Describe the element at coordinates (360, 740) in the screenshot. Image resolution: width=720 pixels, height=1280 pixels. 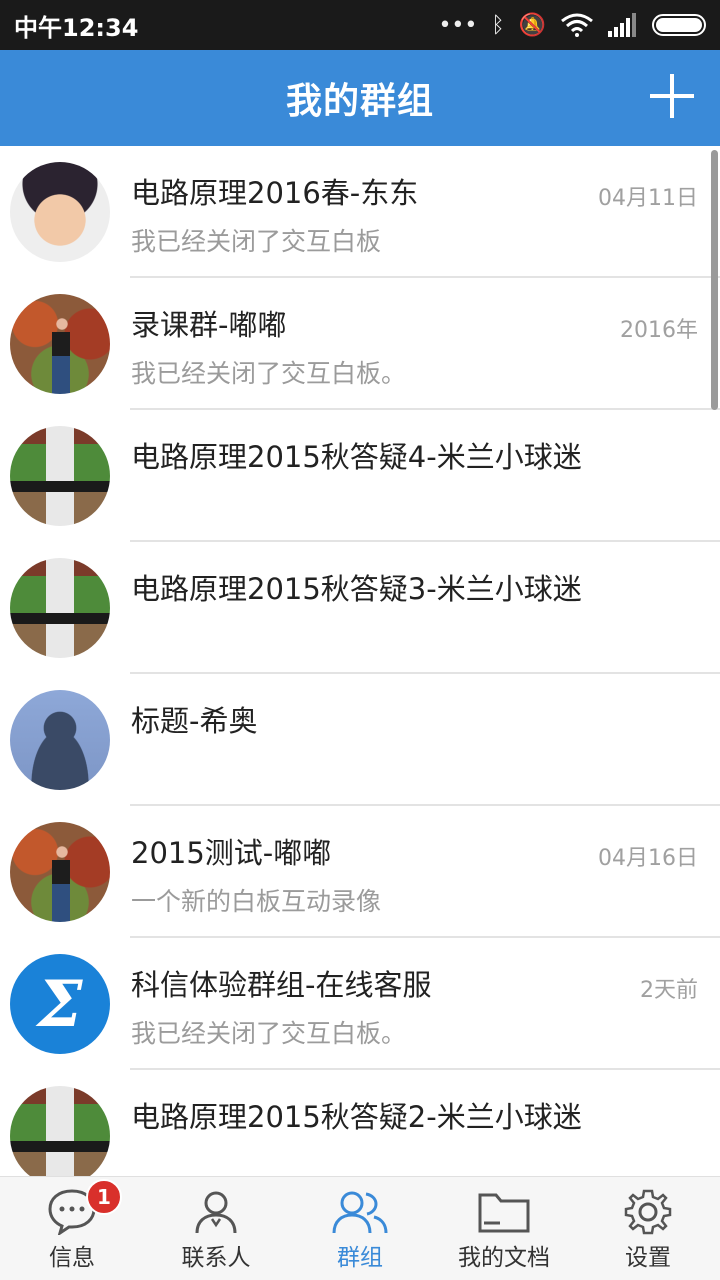
I see `group-row: 标题-希奥` at that location.